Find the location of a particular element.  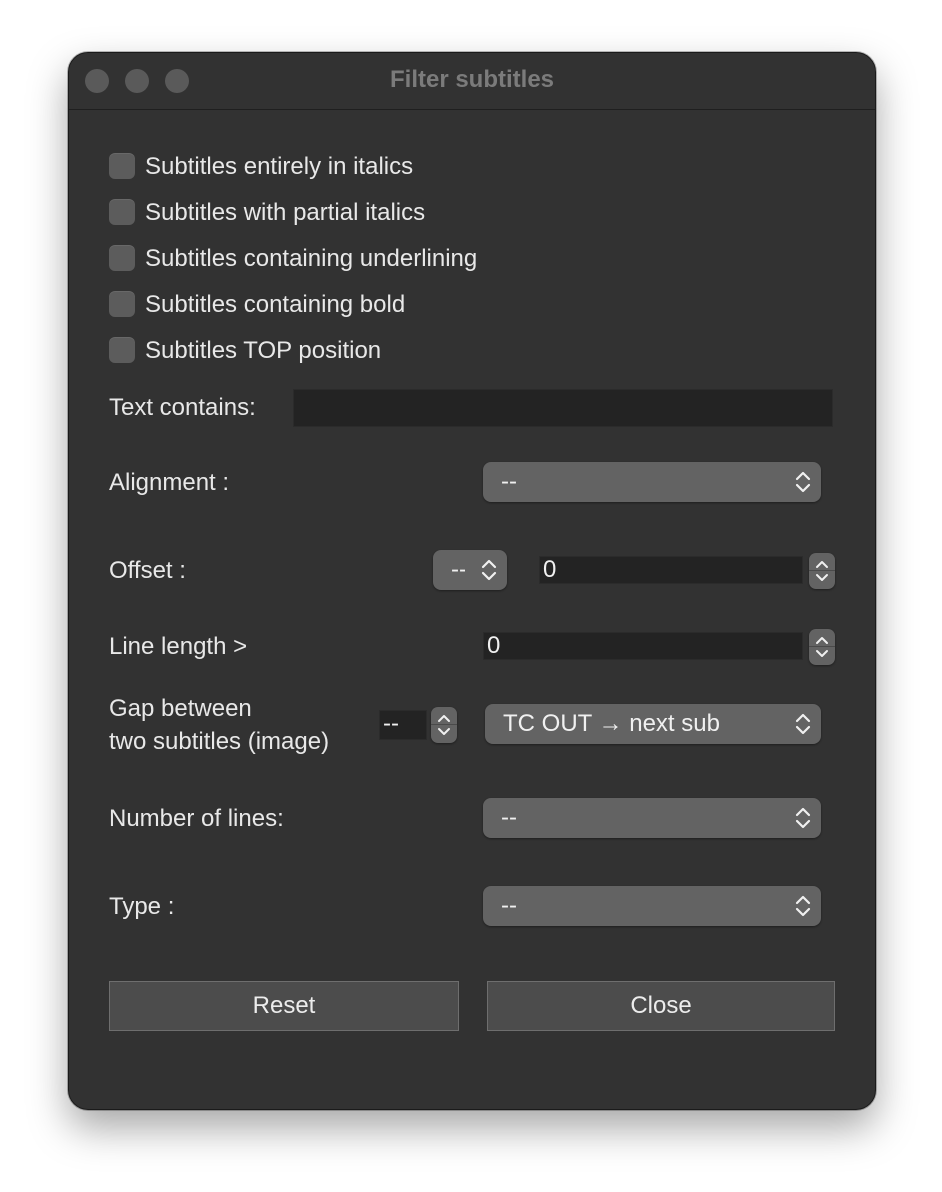

gap-mode-value: TC OUT → next sub is located at coordinates (611, 723).